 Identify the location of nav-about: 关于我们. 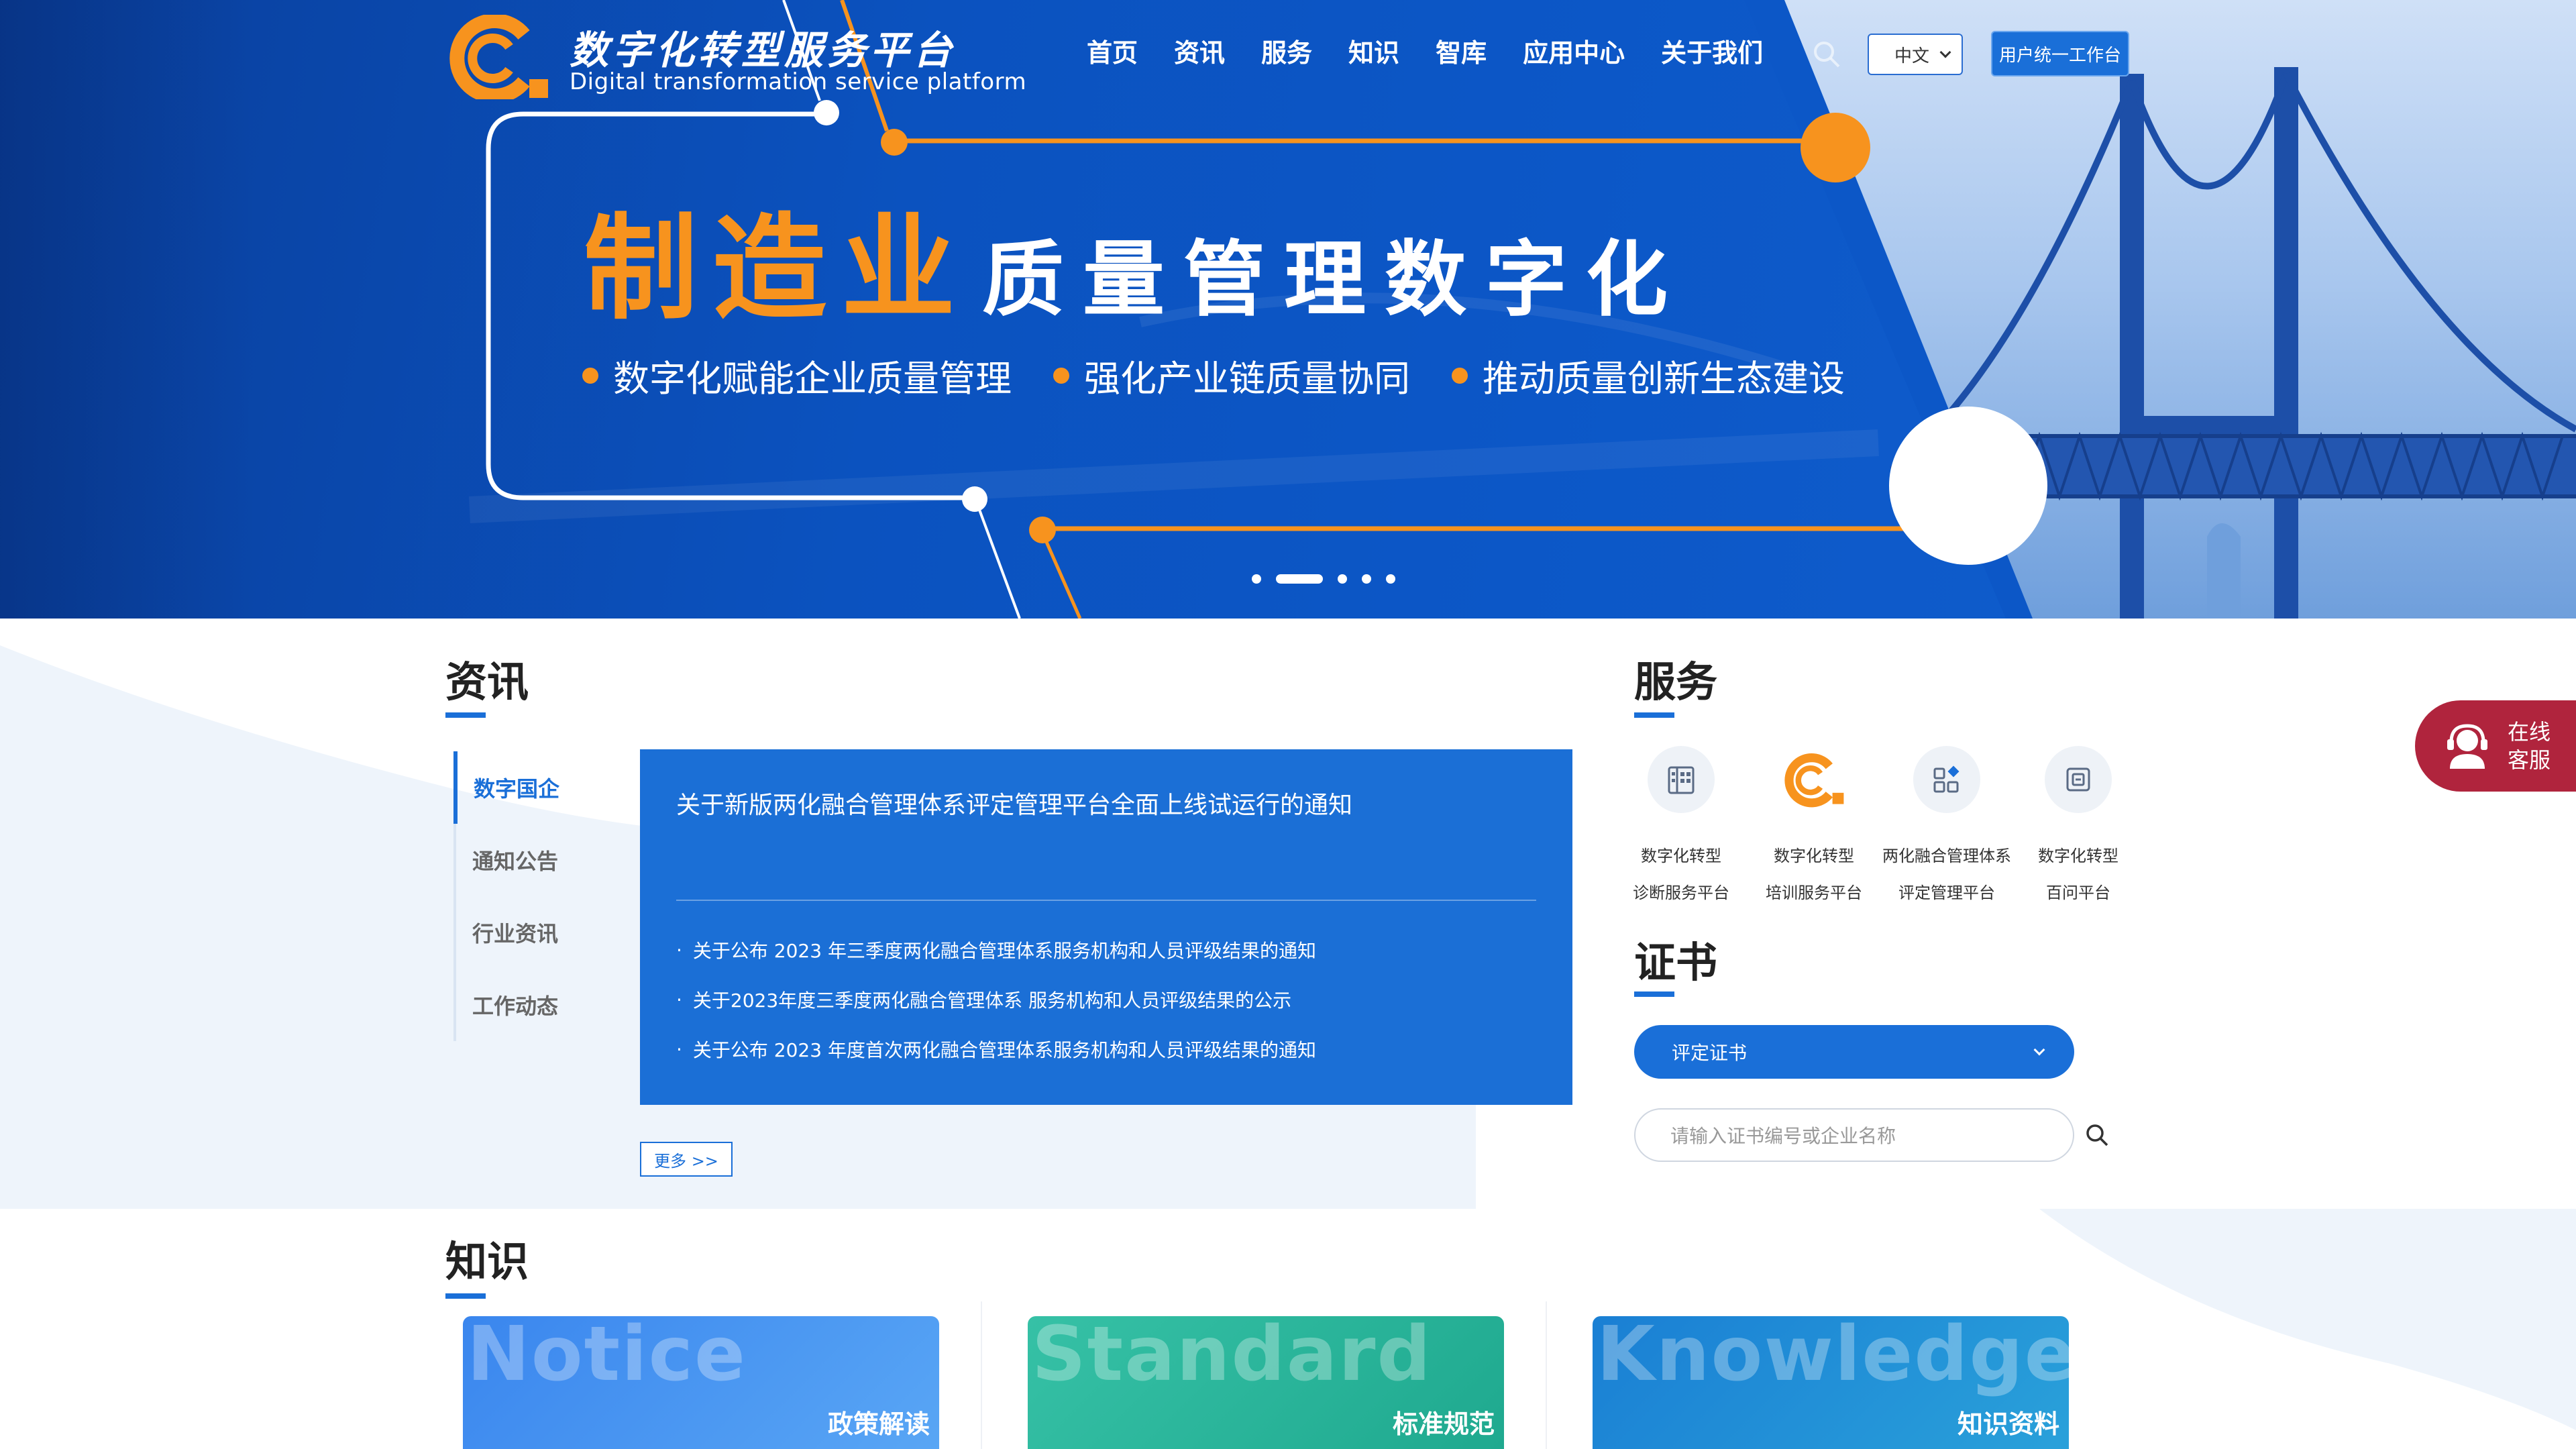
(1712, 50).